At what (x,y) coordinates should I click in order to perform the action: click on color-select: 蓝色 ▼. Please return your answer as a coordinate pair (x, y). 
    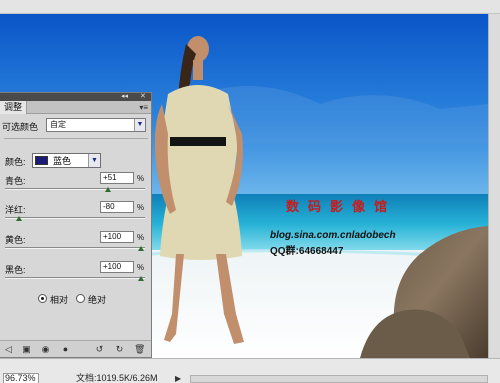
    Looking at the image, I should click on (66, 160).